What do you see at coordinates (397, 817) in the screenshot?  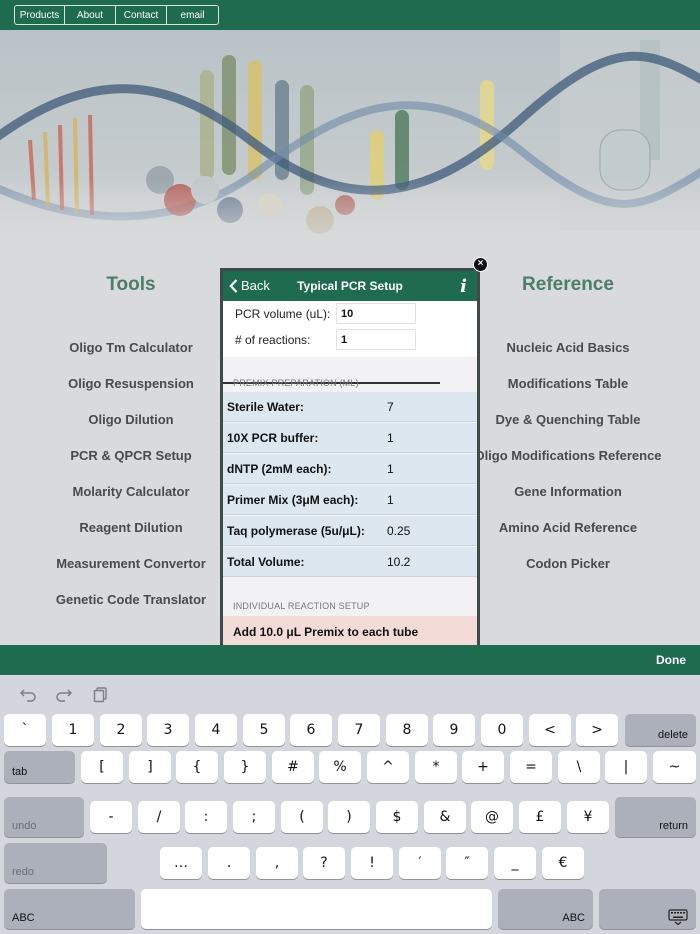 I see `key-dollar: $` at bounding box center [397, 817].